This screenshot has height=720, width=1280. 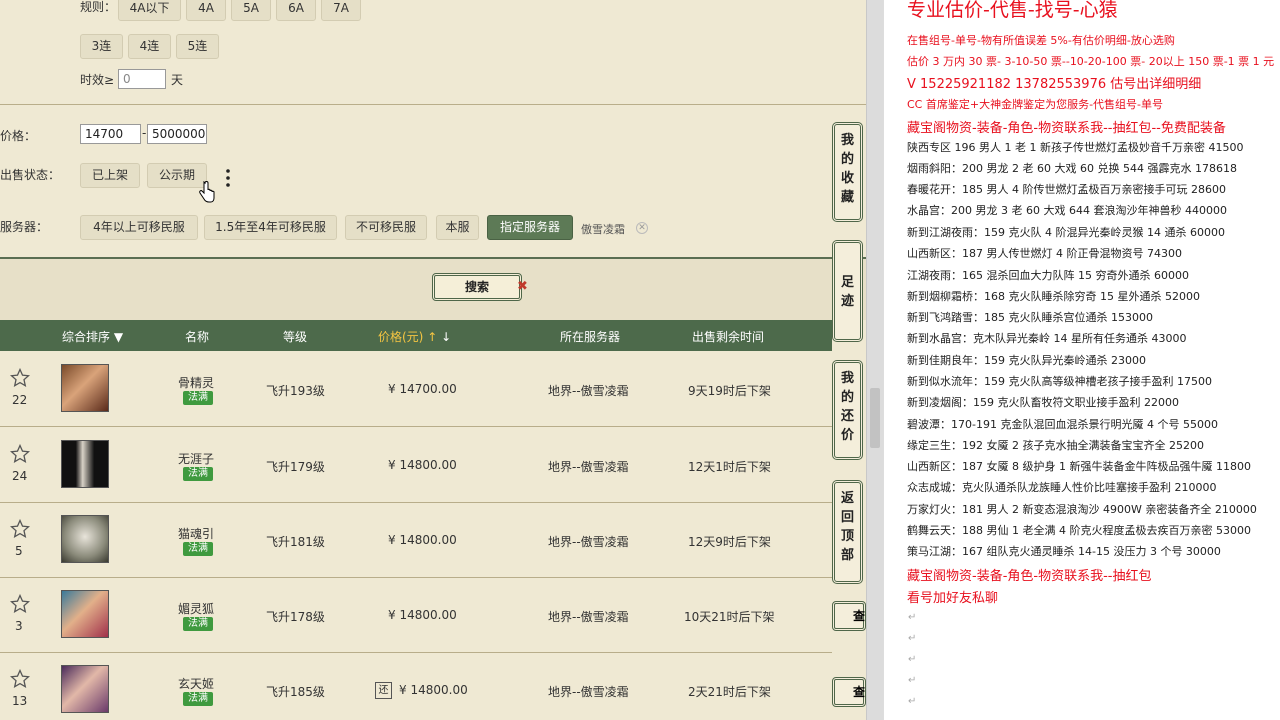 What do you see at coordinates (197, 46) in the screenshot?
I see `lian-option-5: 5连` at bounding box center [197, 46].